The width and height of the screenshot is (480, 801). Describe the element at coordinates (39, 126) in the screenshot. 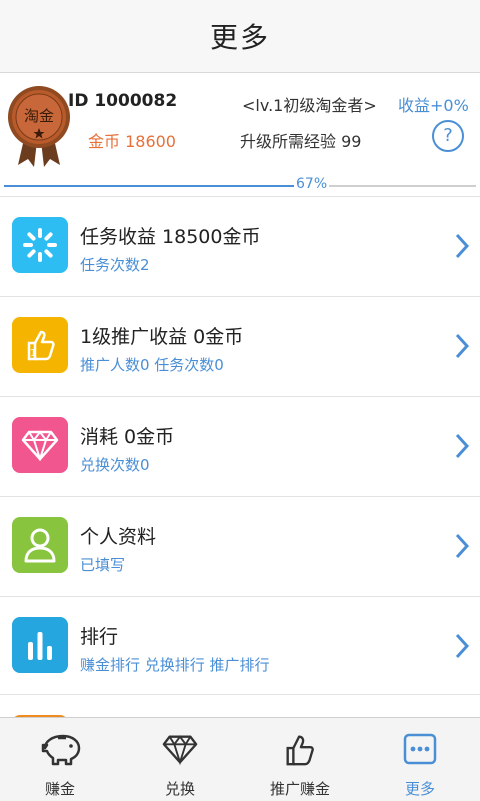

I see `medal-badge: 淘金` at that location.